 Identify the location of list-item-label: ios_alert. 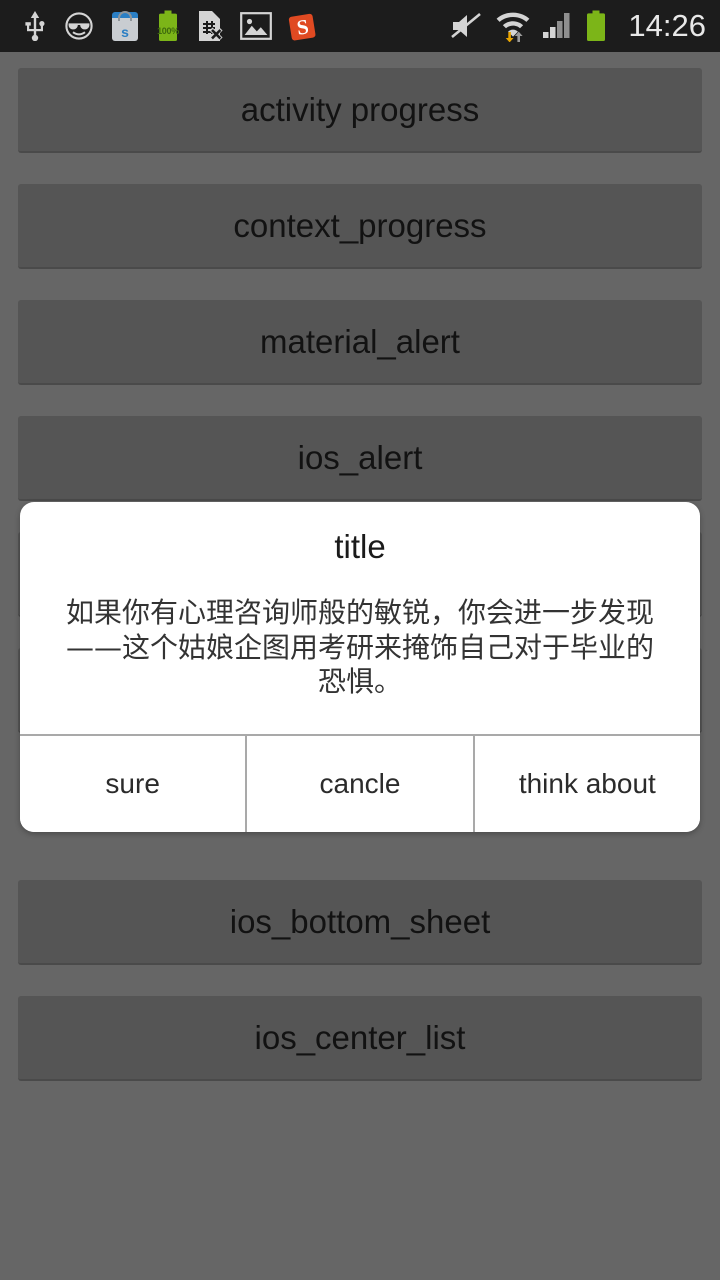
(360, 457).